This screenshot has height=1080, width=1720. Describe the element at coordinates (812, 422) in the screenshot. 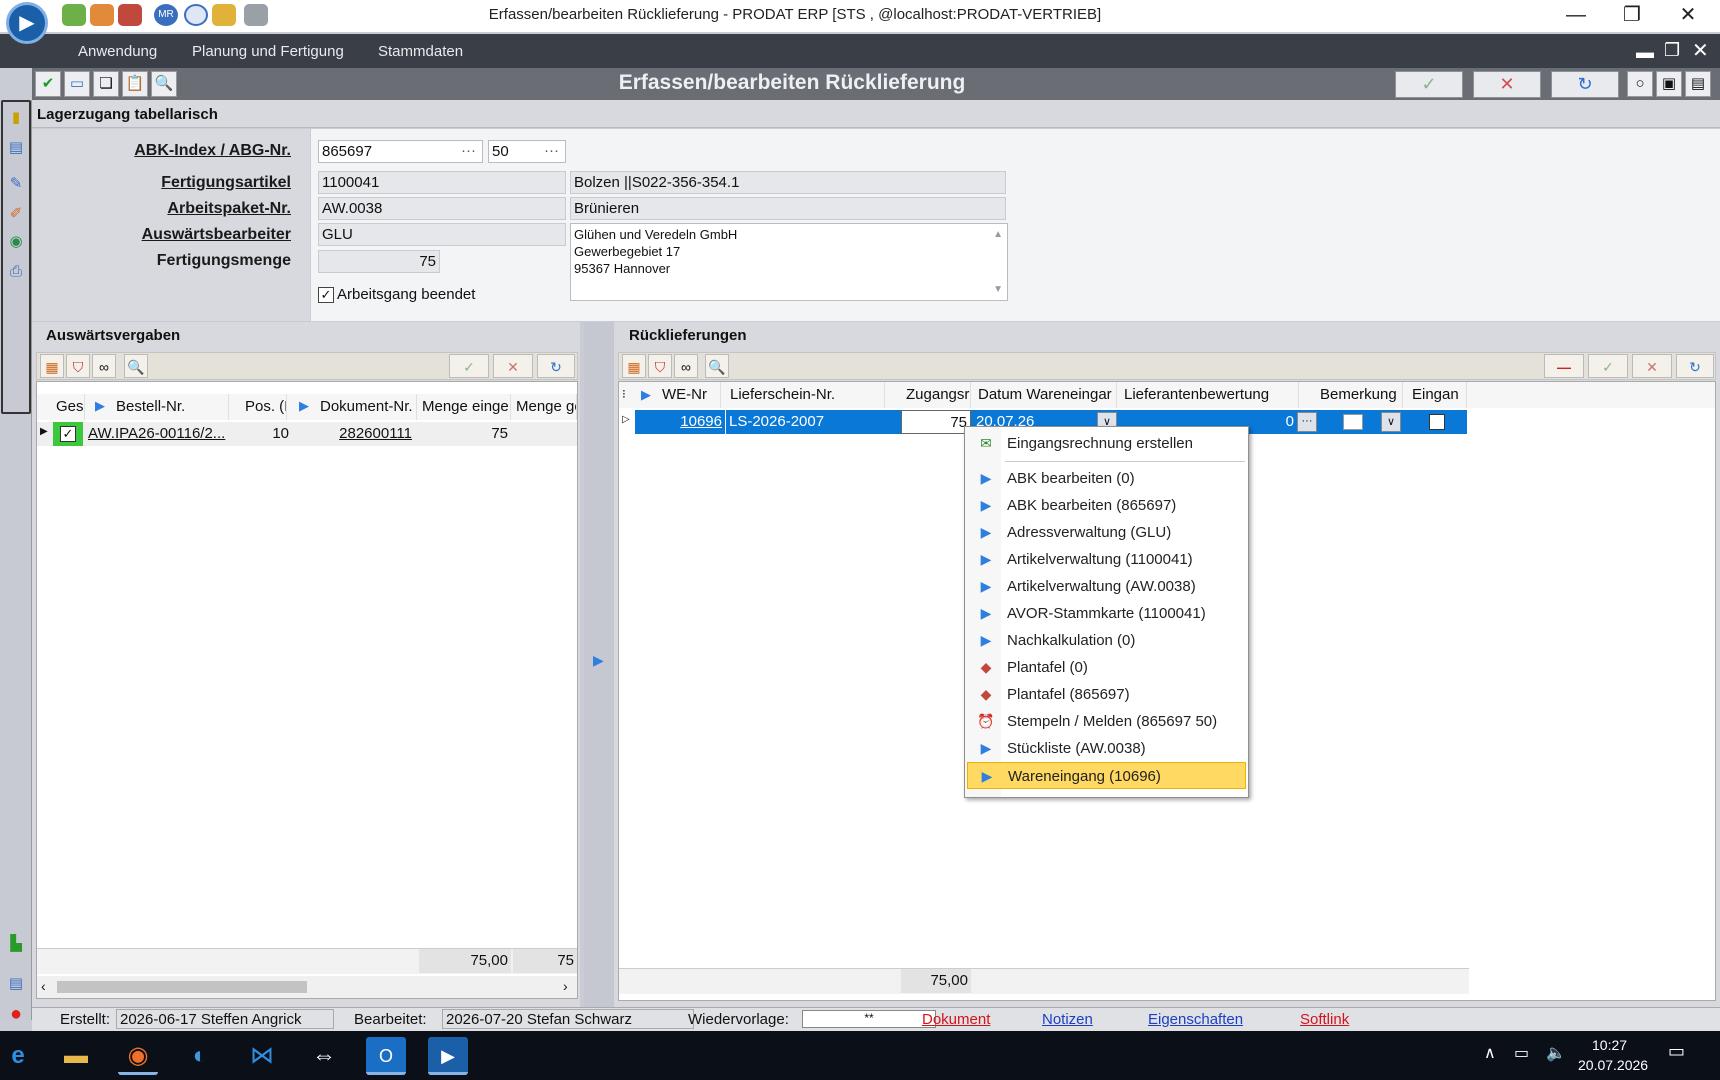

I see `cell-lieferschein: LS-2026-2007` at that location.